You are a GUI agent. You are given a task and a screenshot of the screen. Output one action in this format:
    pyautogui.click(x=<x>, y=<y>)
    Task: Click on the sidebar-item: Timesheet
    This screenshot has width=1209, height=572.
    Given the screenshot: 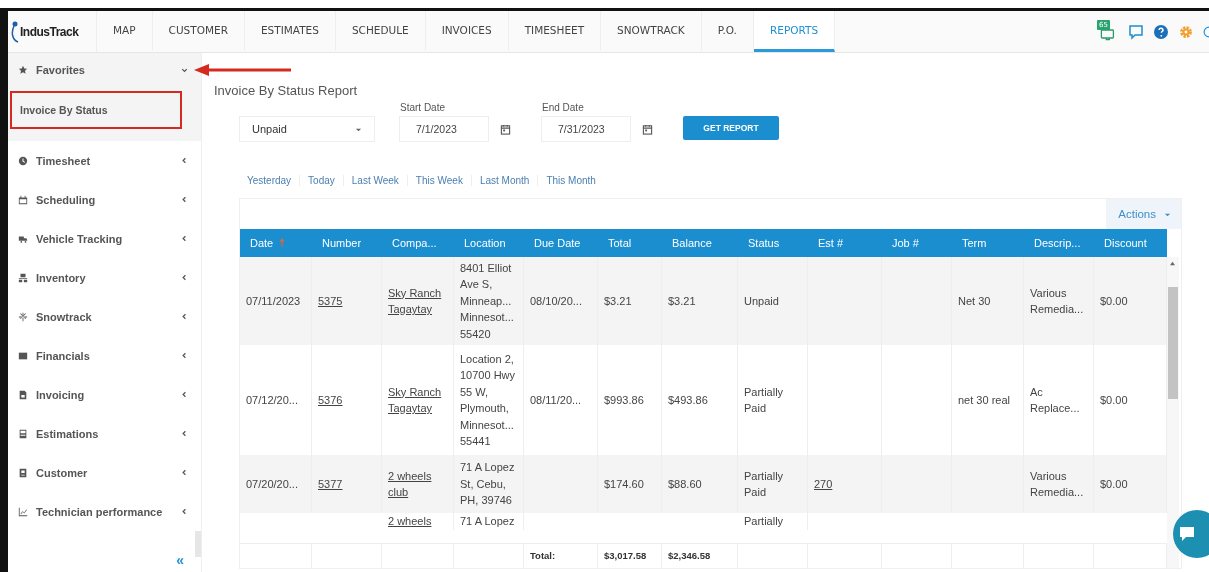 What is the action you would take?
    pyautogui.click(x=104, y=160)
    